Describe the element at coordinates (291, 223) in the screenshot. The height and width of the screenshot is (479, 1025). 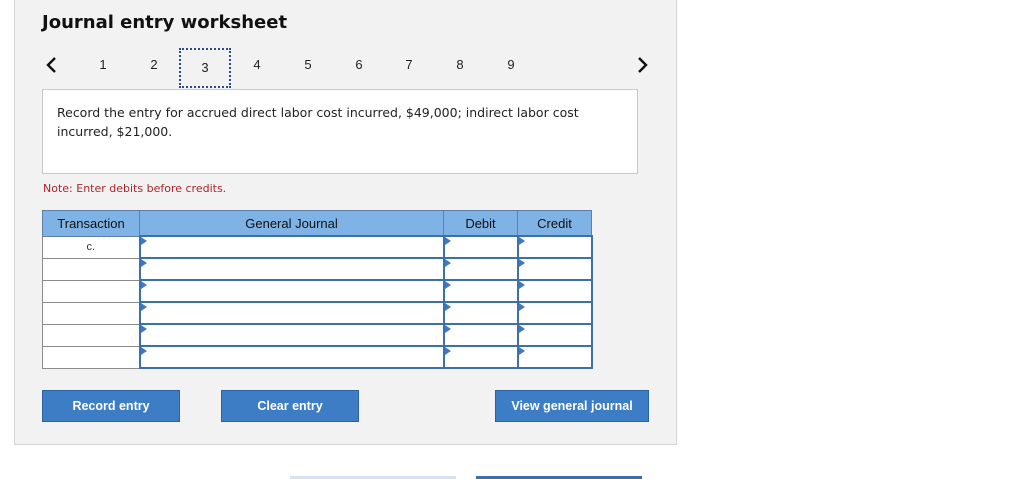
I see `header-general-journal: General Journal` at that location.